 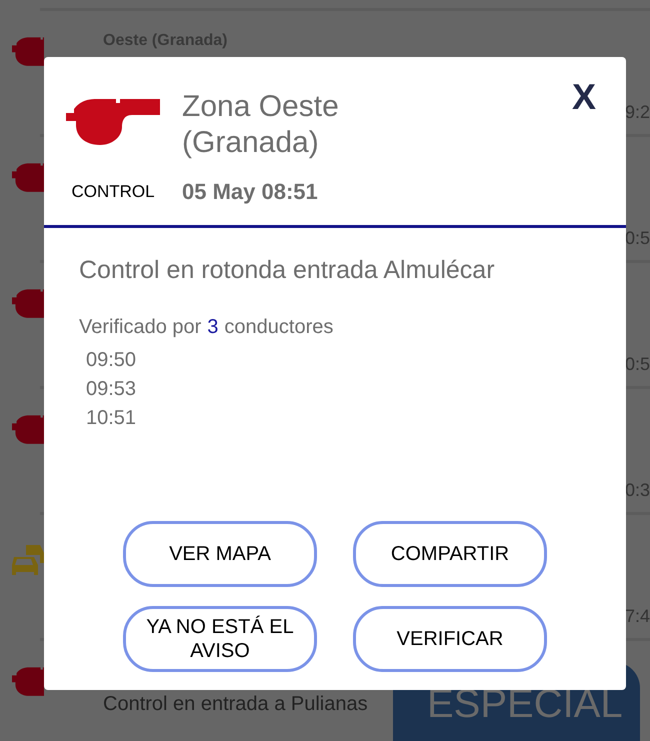 I want to click on banner-text: ESPECIAL, so click(x=525, y=704).